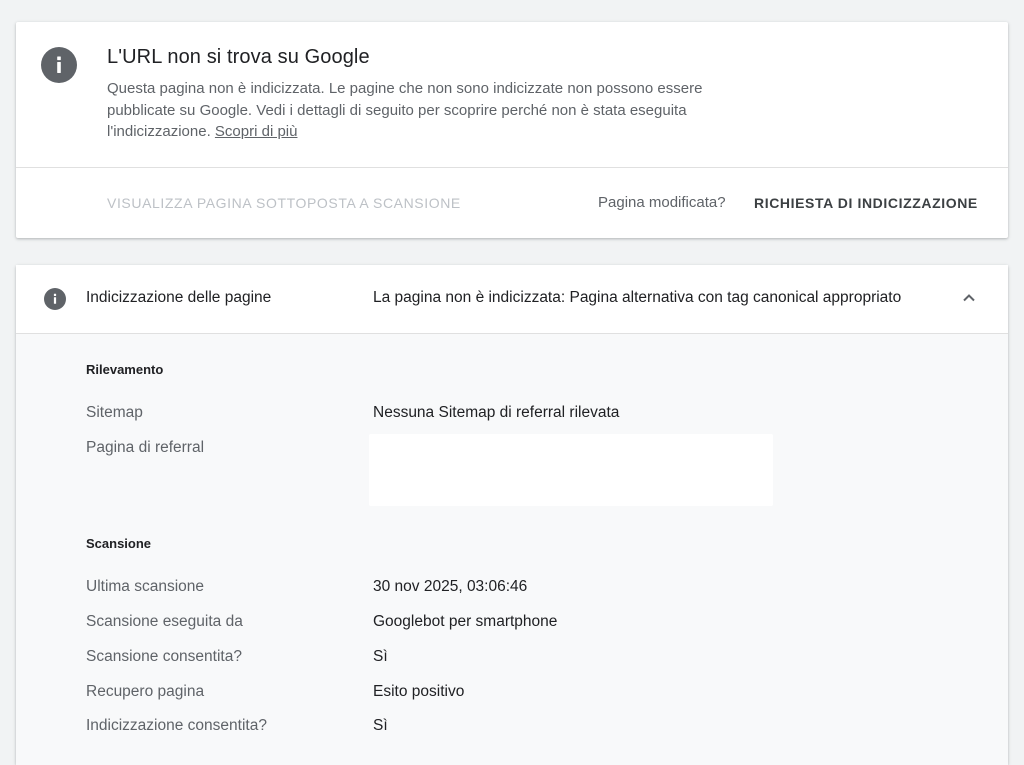  I want to click on chevron-up-icon, so click(969, 298).